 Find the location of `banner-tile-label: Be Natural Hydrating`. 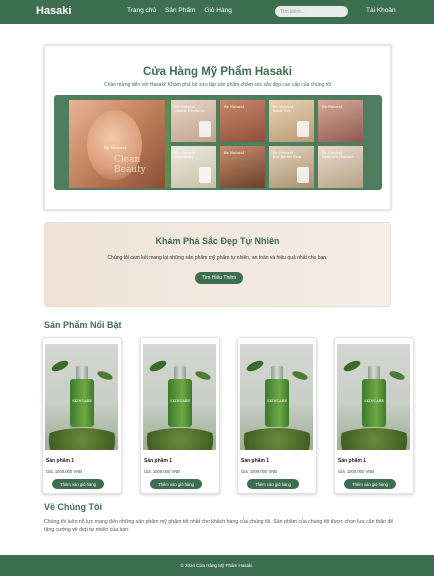

banner-tile-label: Be Natural Hydrating is located at coordinates (185, 155).